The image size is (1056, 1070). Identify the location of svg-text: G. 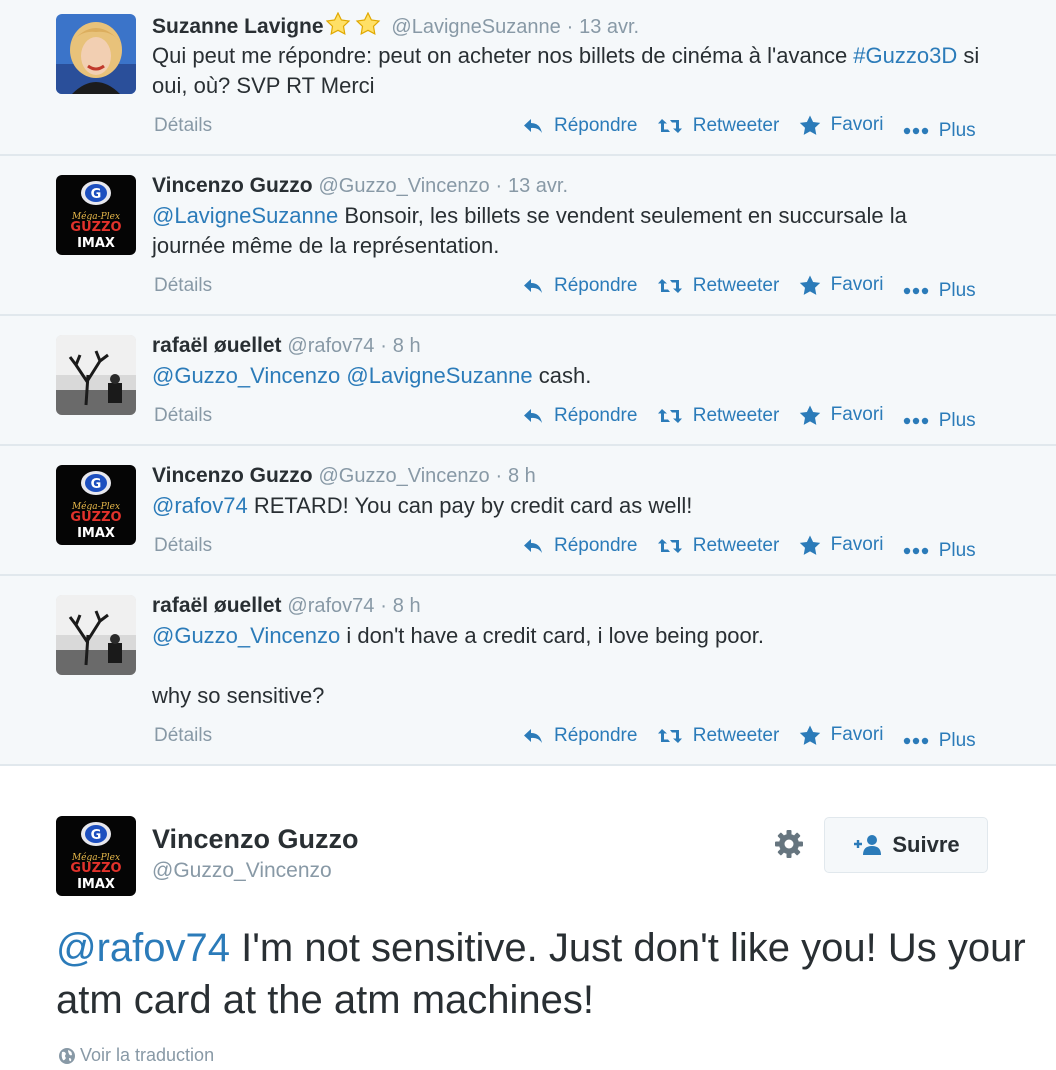
(96, 835).